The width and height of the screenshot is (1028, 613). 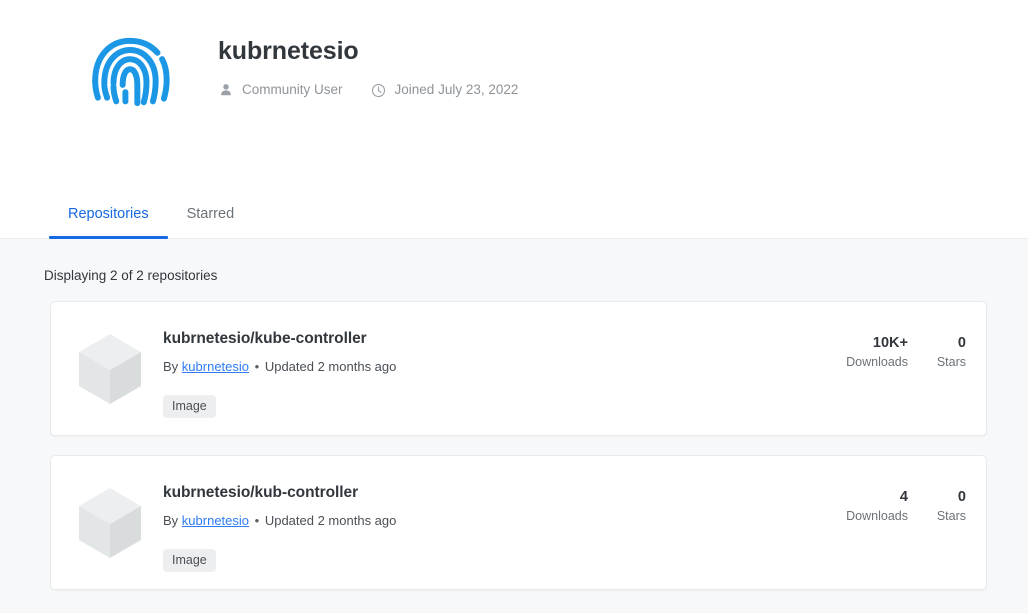 I want to click on profile-account-type: Community User, so click(x=280, y=90).